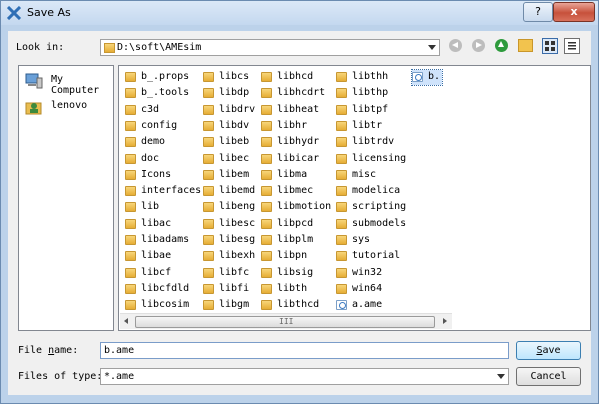 The width and height of the screenshot is (599, 404). I want to click on file-item: libpcd, so click(299, 224).